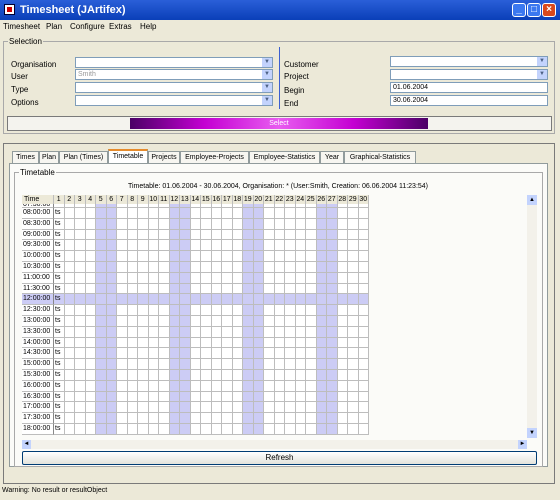 Image resolution: width=560 pixels, height=500 pixels. What do you see at coordinates (174, 100) in the screenshot?
I see `options-combo: ▼` at bounding box center [174, 100].